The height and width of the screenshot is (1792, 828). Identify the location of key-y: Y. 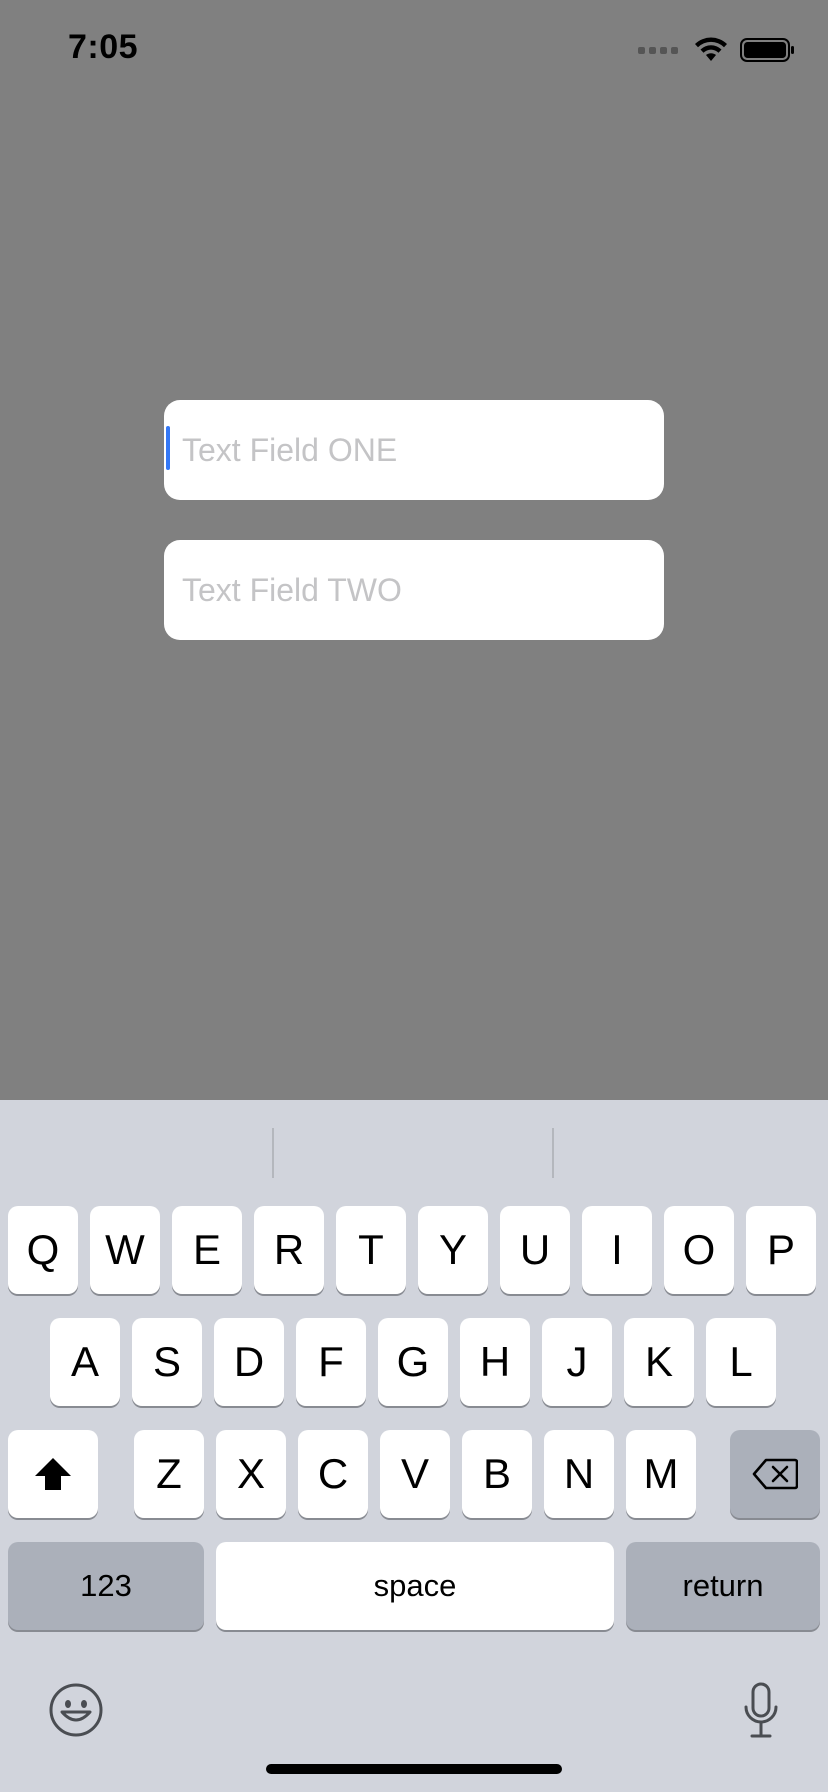
(453, 1250).